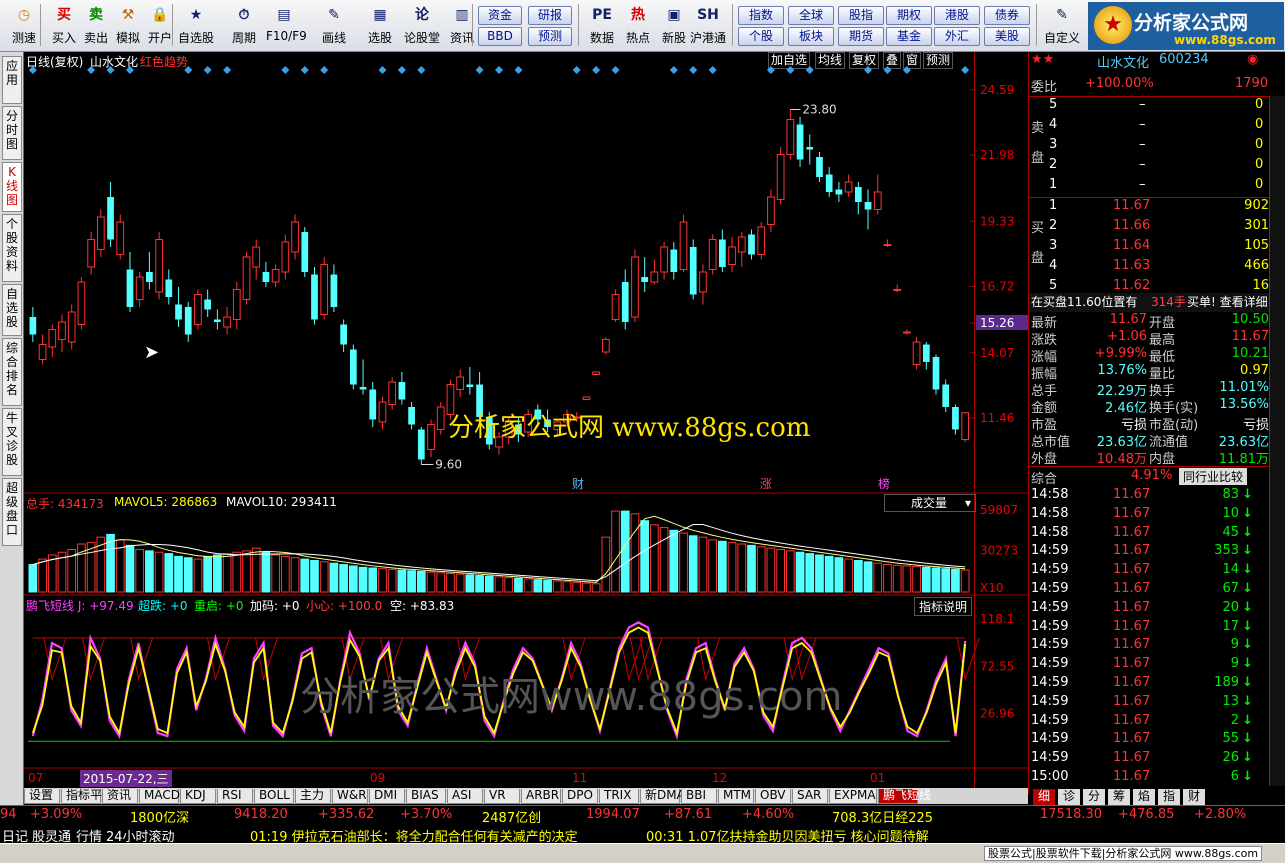 The height and width of the screenshot is (863, 1285). Describe the element at coordinates (580, 796) in the screenshot. I see `indicator-tab: DPO` at that location.